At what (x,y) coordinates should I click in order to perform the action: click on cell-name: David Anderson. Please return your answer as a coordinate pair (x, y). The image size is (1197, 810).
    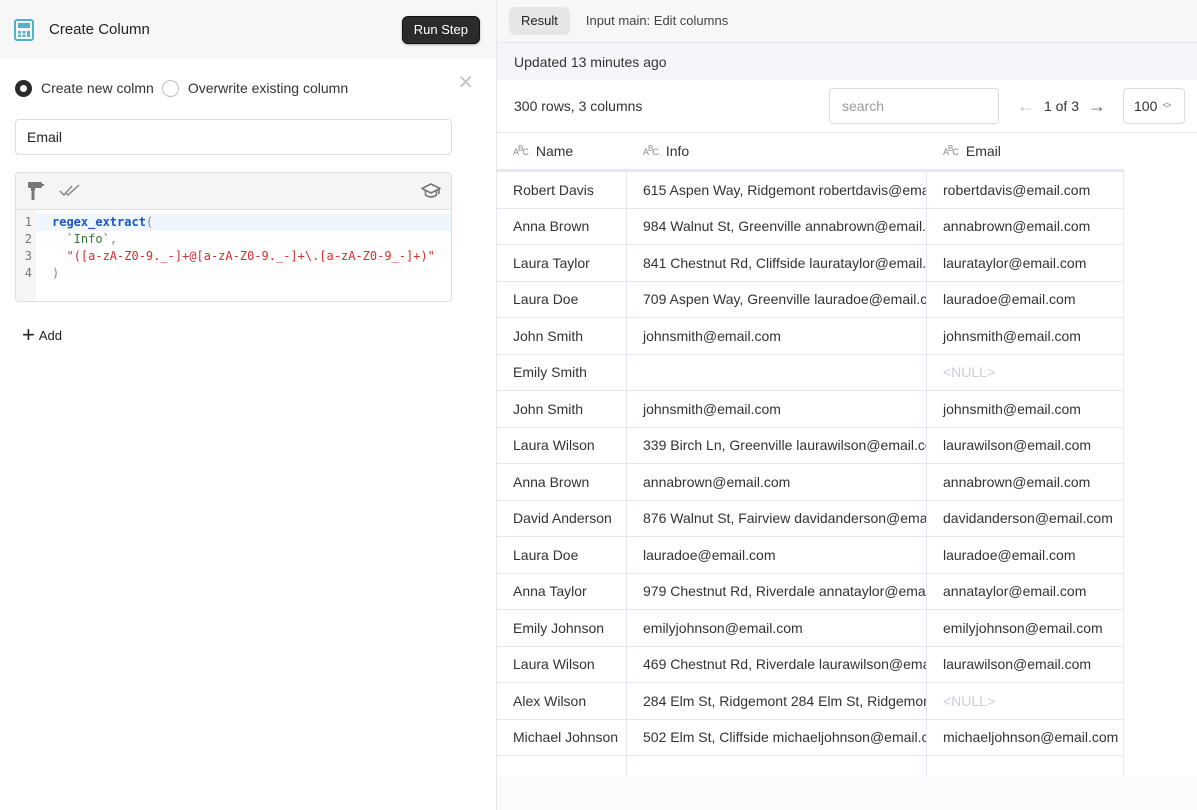
    Looking at the image, I should click on (562, 518).